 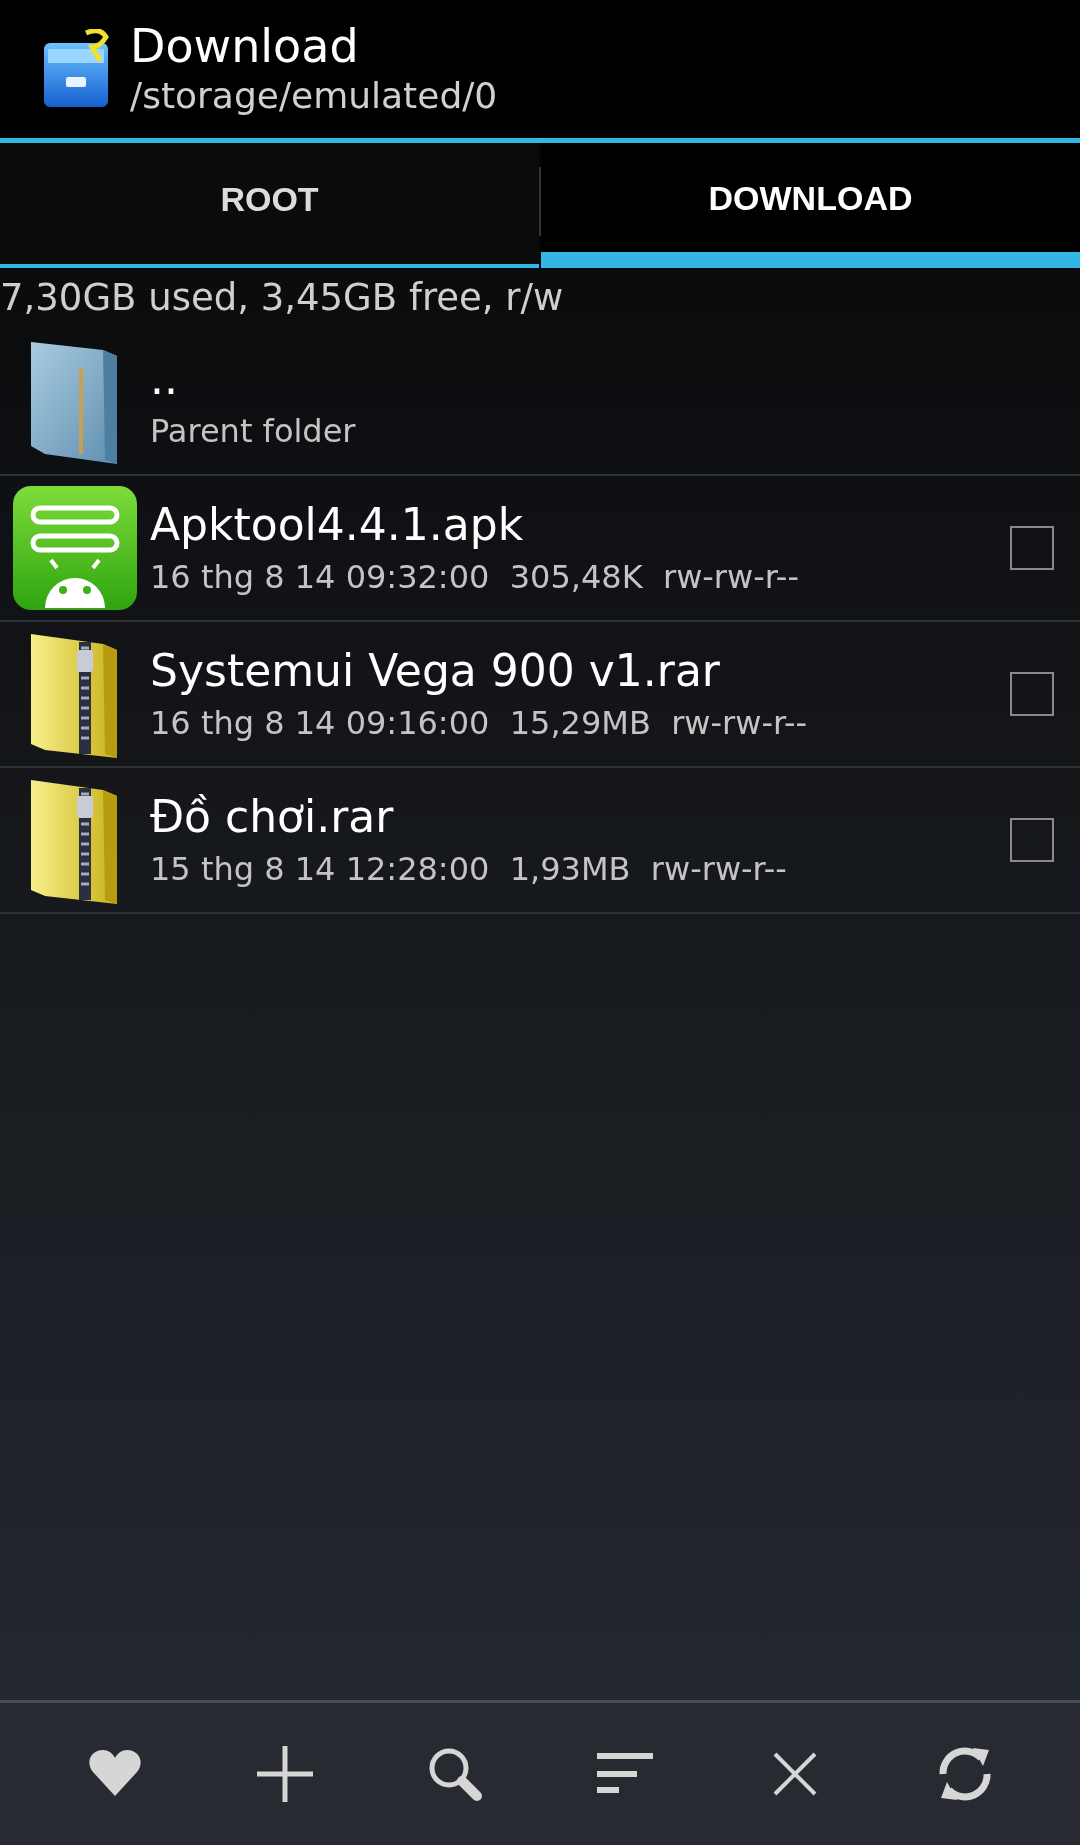 What do you see at coordinates (580, 671) in the screenshot?
I see `file-name: Systemui Vega 900 v1.rar` at bounding box center [580, 671].